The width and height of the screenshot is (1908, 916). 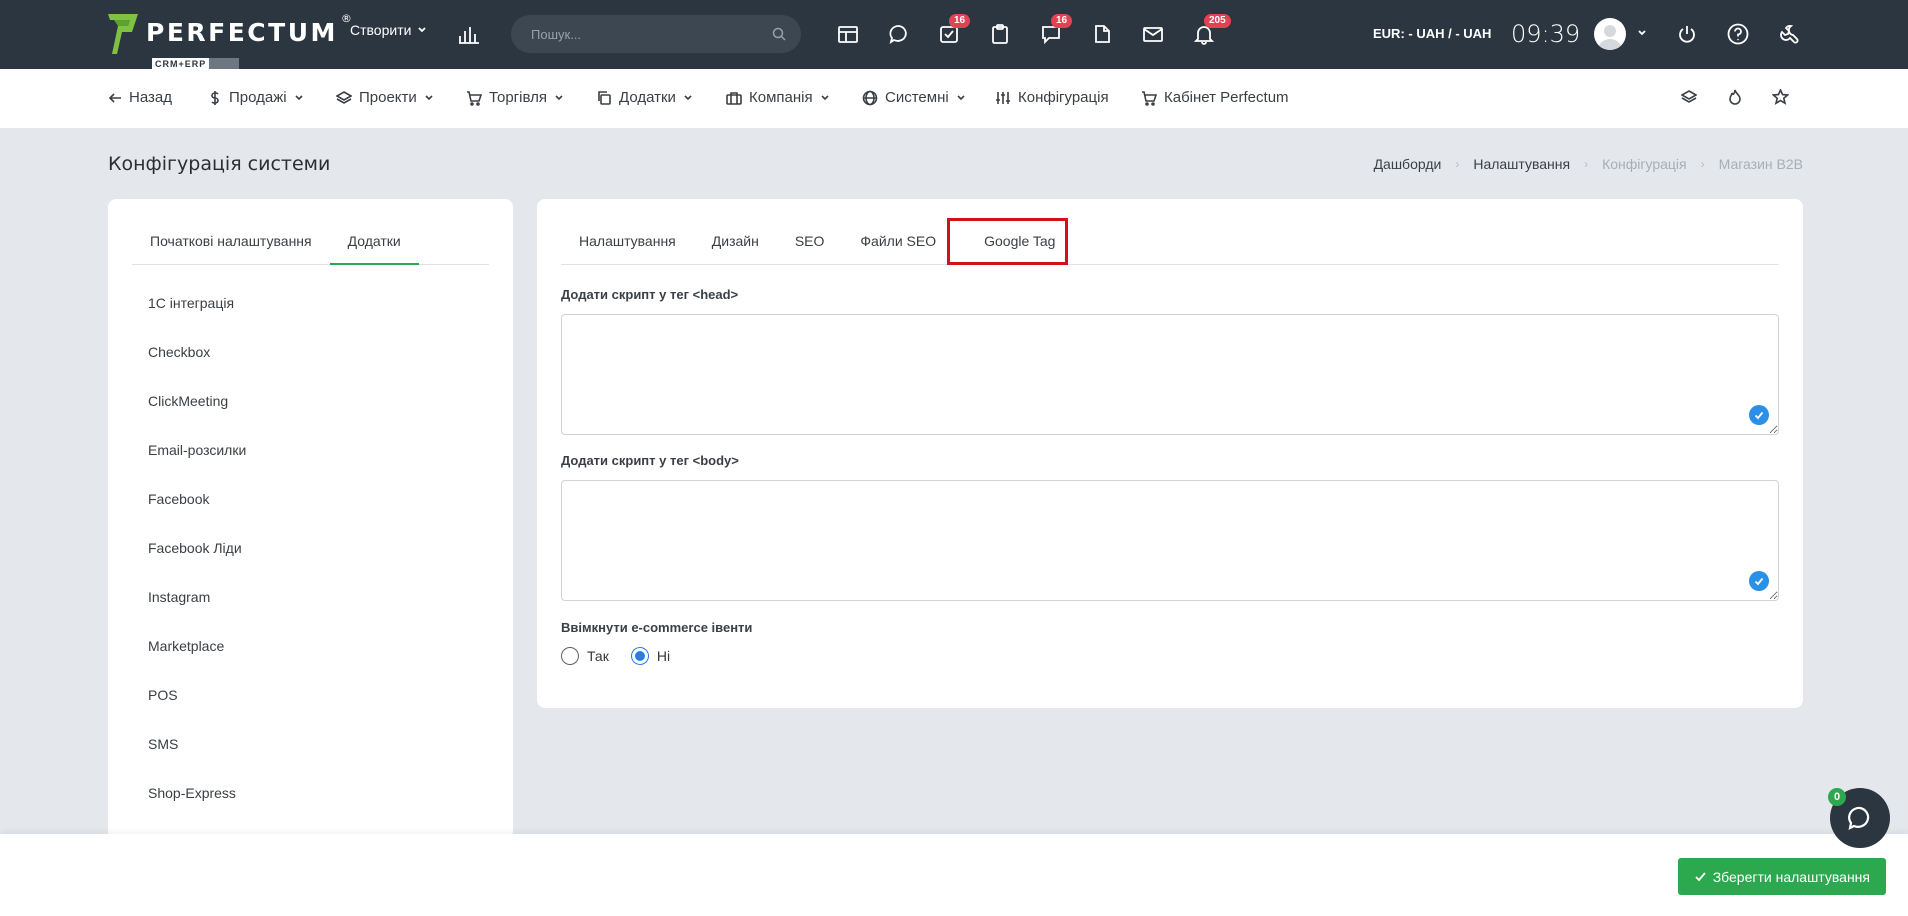 What do you see at coordinates (899, 34) in the screenshot?
I see `chat-icon` at bounding box center [899, 34].